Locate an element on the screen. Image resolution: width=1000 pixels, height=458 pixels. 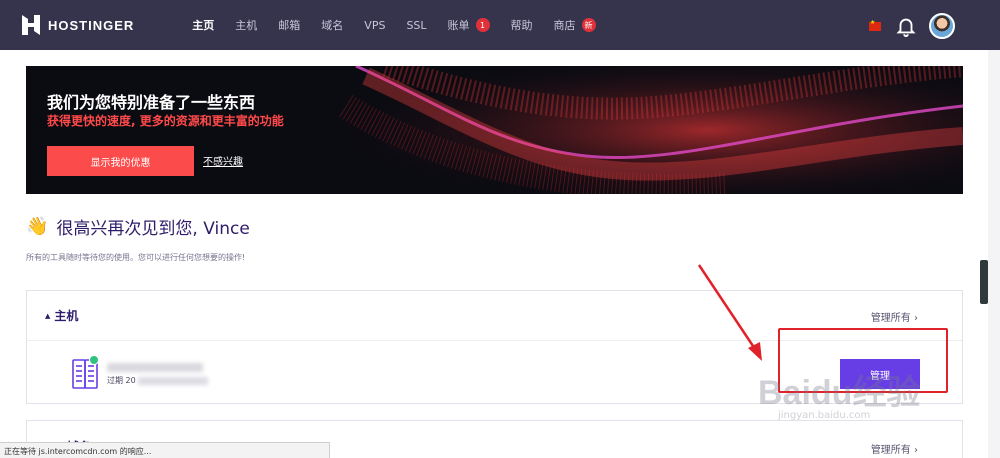
watermark-main: Baidu经验 is located at coordinates (839, 393).